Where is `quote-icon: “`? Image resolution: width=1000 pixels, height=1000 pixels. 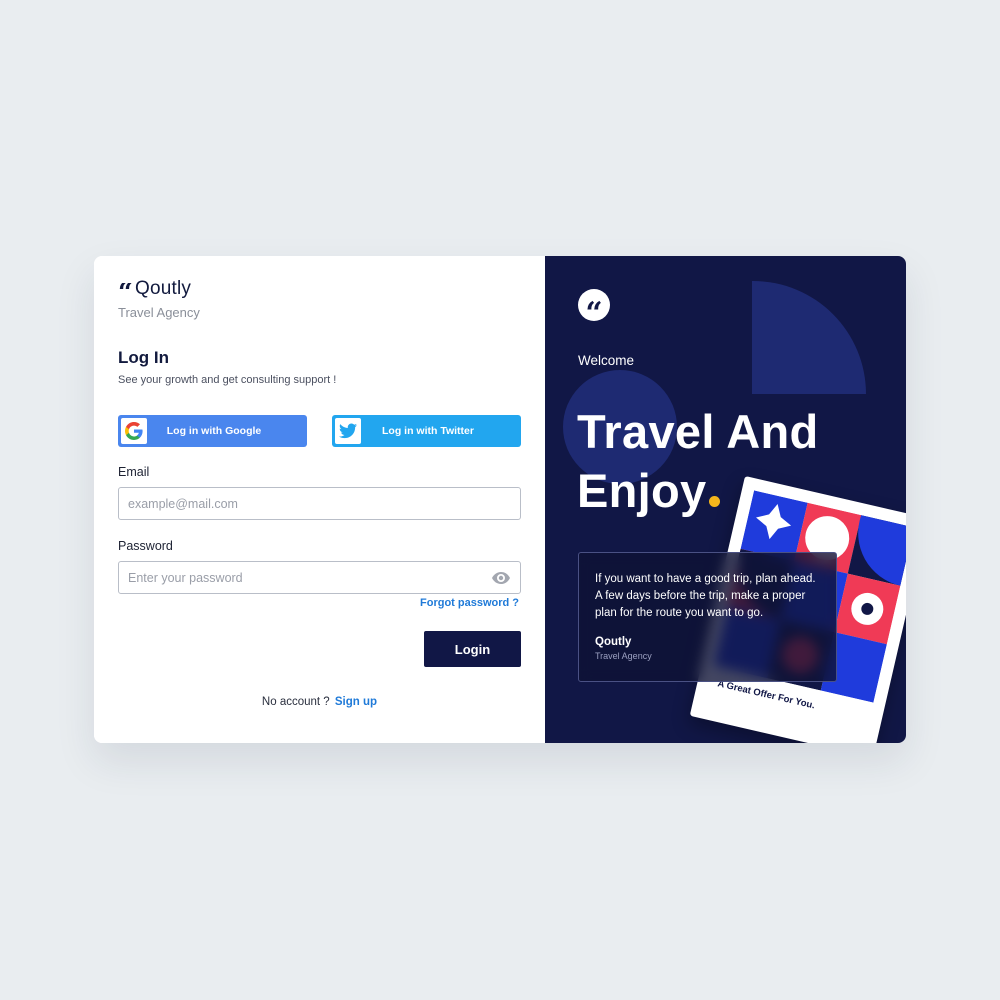 quote-icon: “ is located at coordinates (594, 305).